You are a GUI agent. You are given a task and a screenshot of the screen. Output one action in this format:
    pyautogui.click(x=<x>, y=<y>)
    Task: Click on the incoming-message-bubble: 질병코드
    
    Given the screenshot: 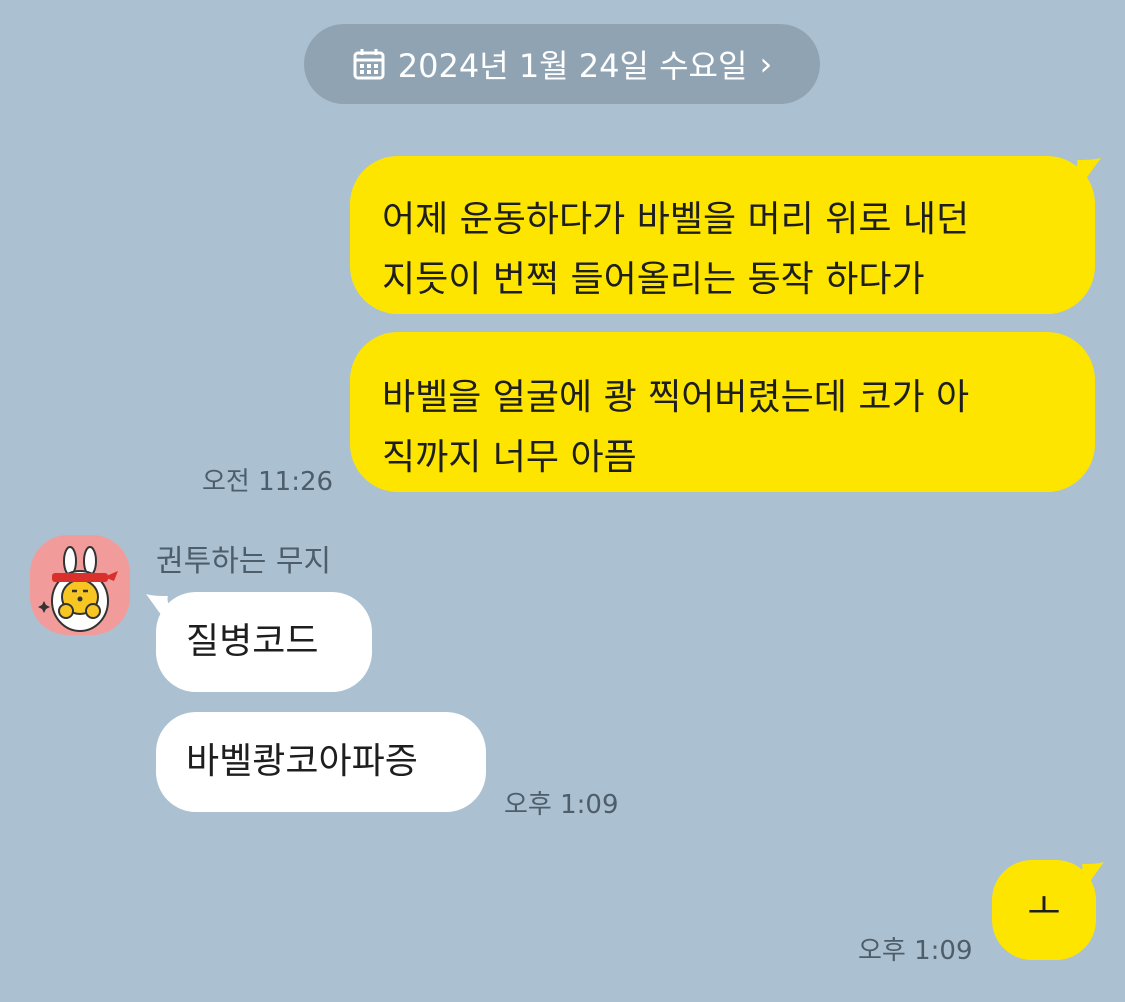 What is the action you would take?
    pyautogui.click(x=259, y=642)
    